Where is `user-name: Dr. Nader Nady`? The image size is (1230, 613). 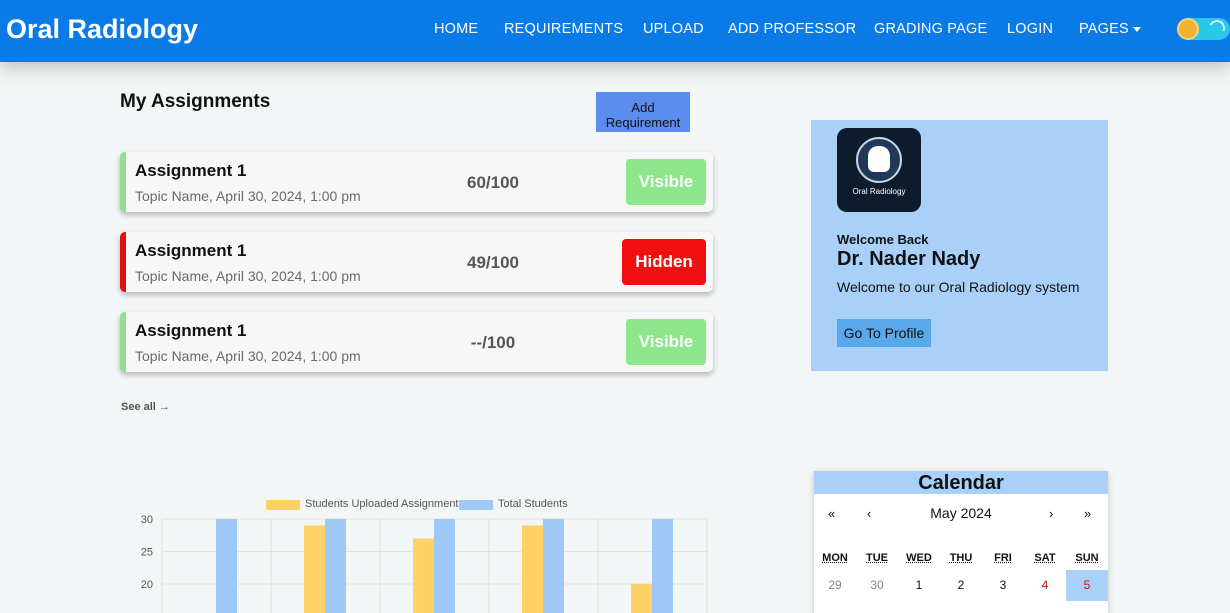
user-name: Dr. Nader Nady is located at coordinates (909, 259).